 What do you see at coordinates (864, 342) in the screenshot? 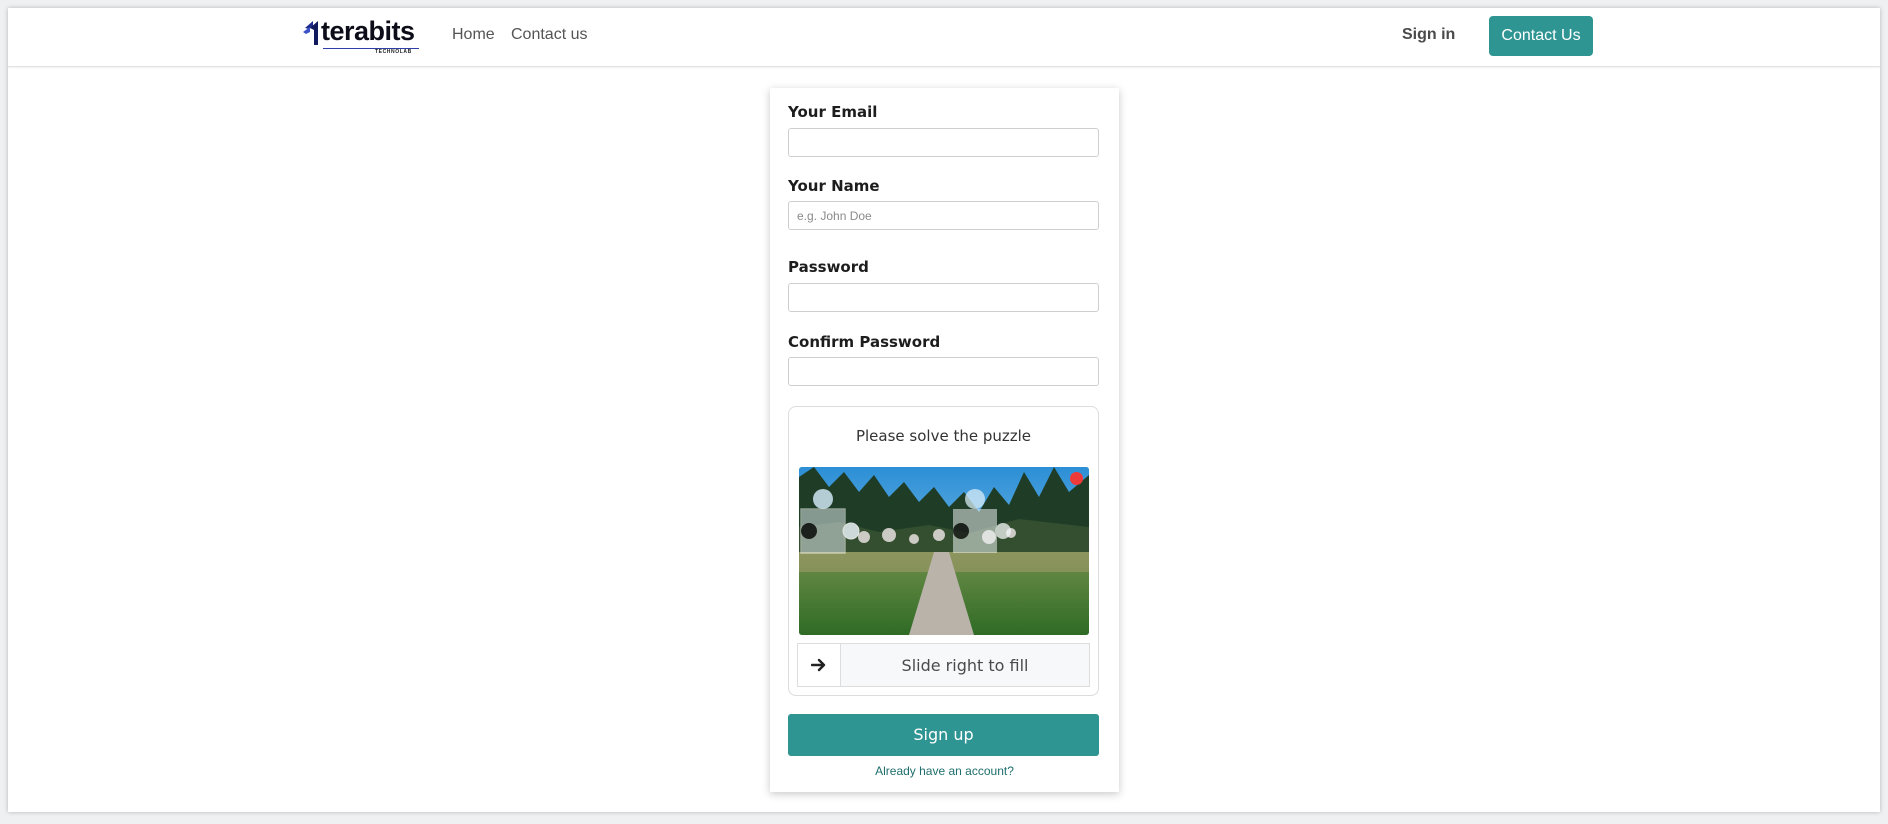
I see `confirm-password-label: Confirm Password` at bounding box center [864, 342].